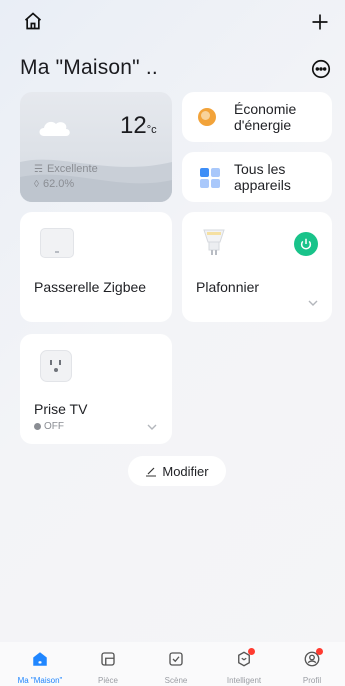  I want to click on nav-label: Intelligent, so click(244, 680).